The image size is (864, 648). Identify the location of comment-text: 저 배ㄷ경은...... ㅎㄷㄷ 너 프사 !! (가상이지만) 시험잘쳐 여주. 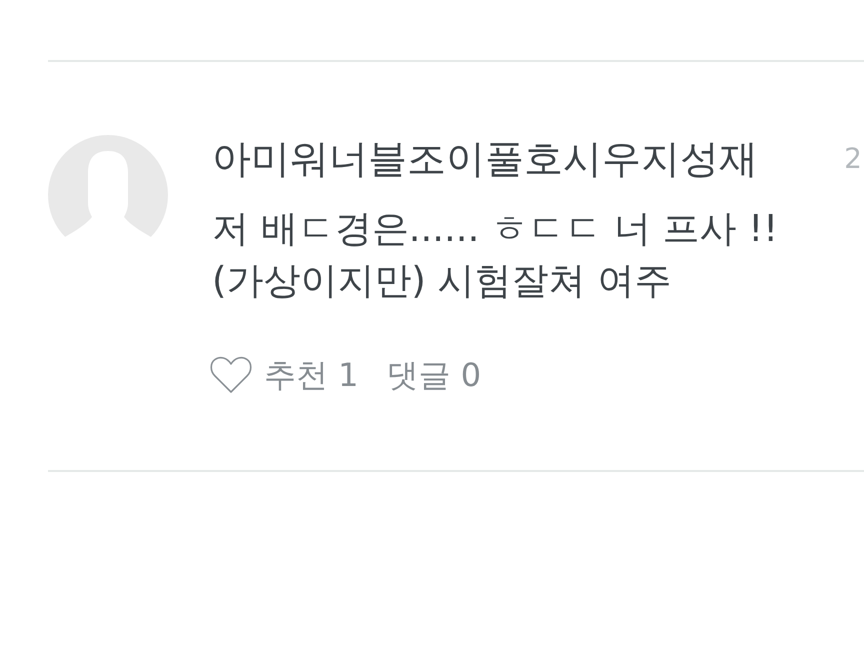
(496, 255).